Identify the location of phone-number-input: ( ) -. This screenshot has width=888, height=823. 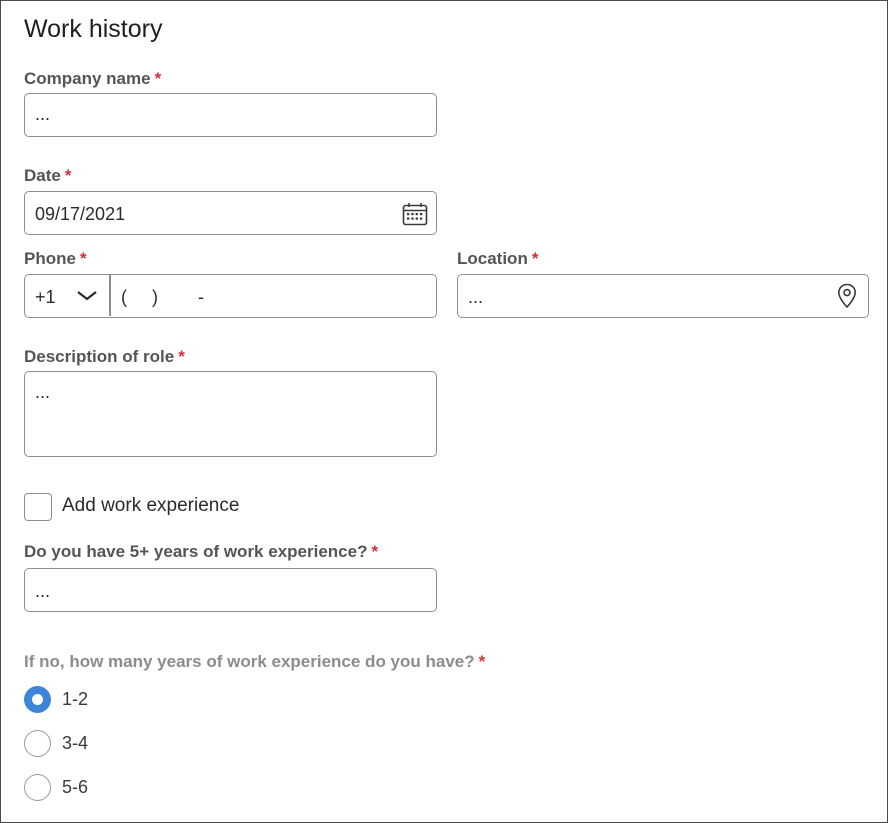
(162, 297).